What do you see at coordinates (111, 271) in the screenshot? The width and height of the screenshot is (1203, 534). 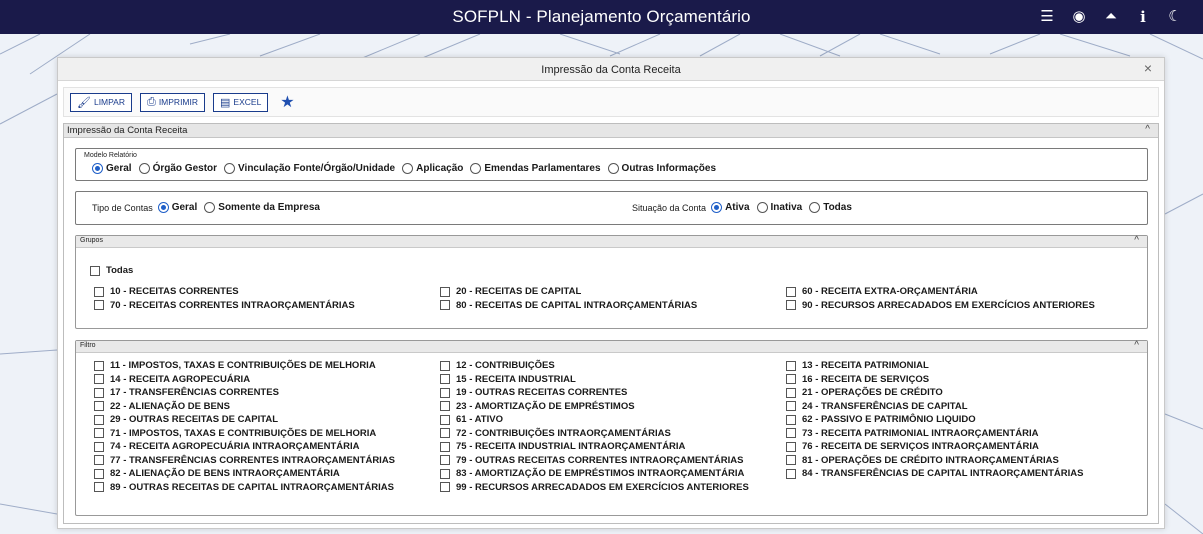 I see `grupos-todas-checkbox: Todas` at bounding box center [111, 271].